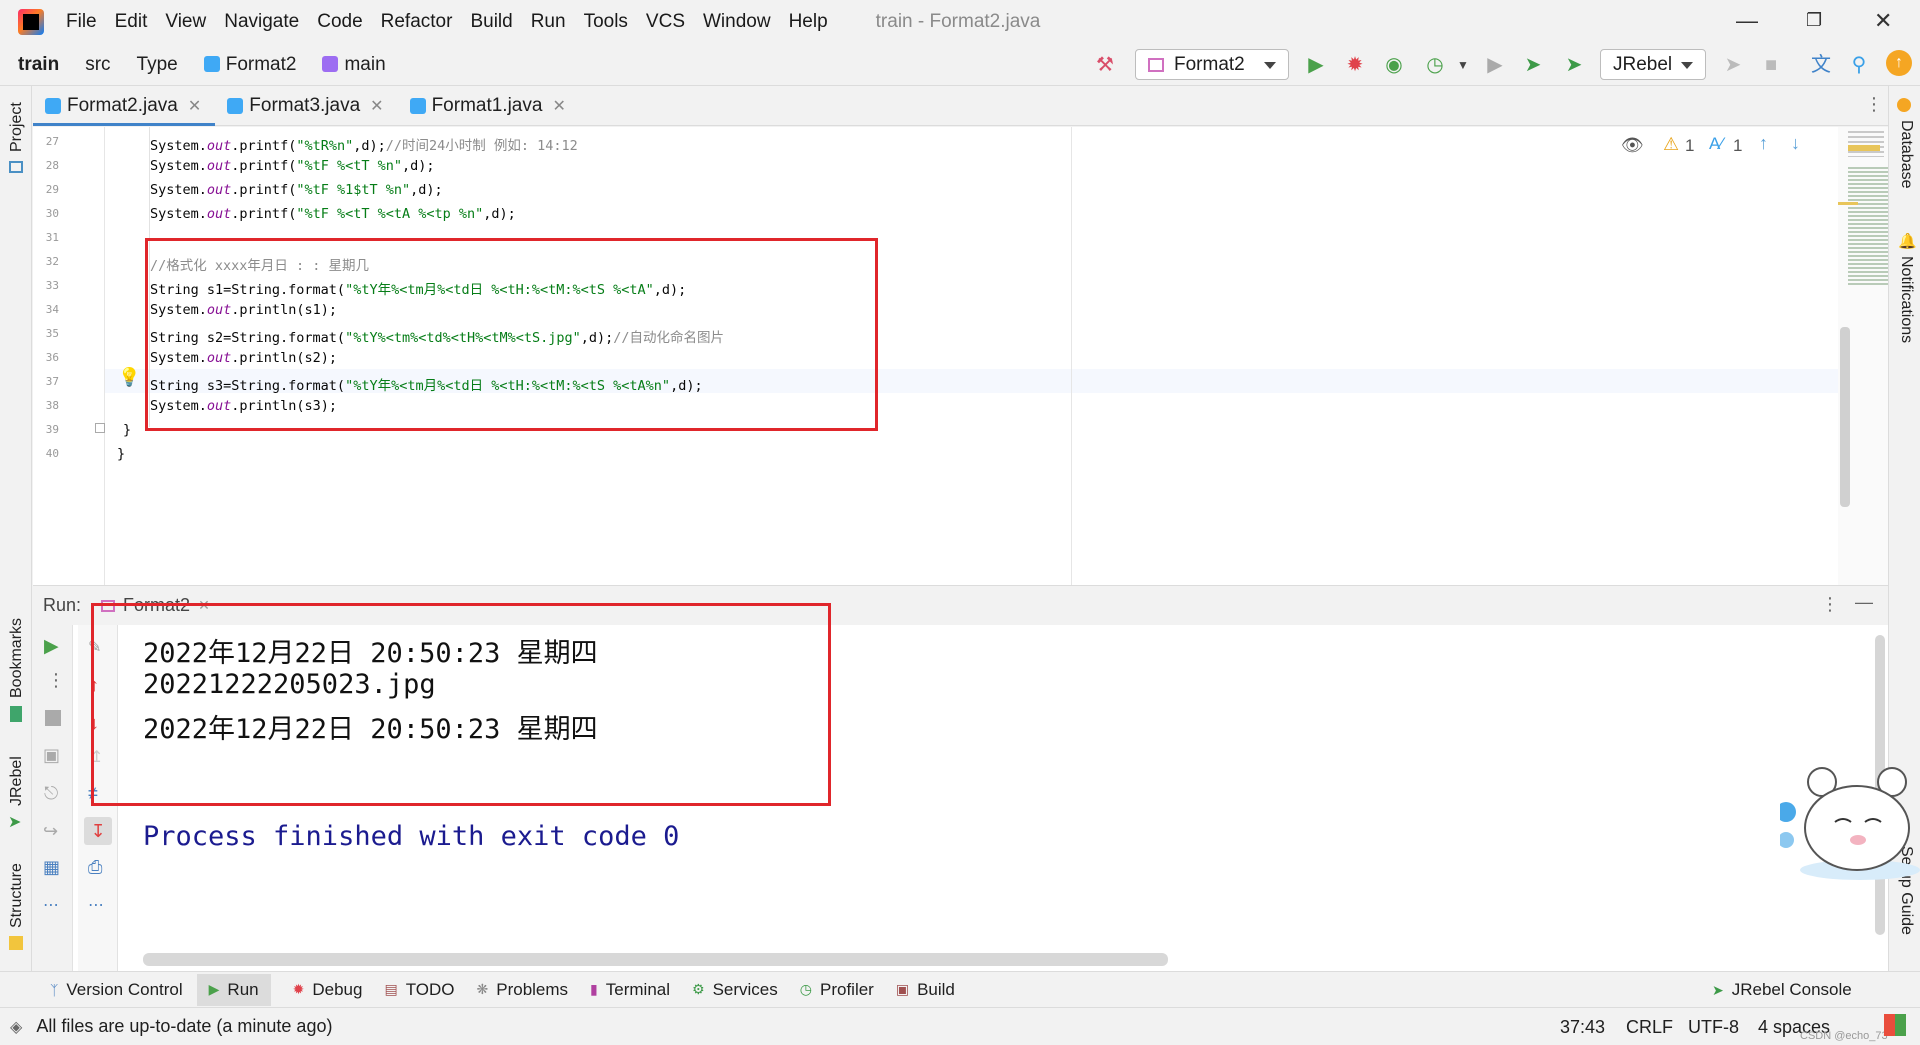 Image resolution: width=1920 pixels, height=1045 pixels. I want to click on search-icon: ⚲, so click(1859, 65).